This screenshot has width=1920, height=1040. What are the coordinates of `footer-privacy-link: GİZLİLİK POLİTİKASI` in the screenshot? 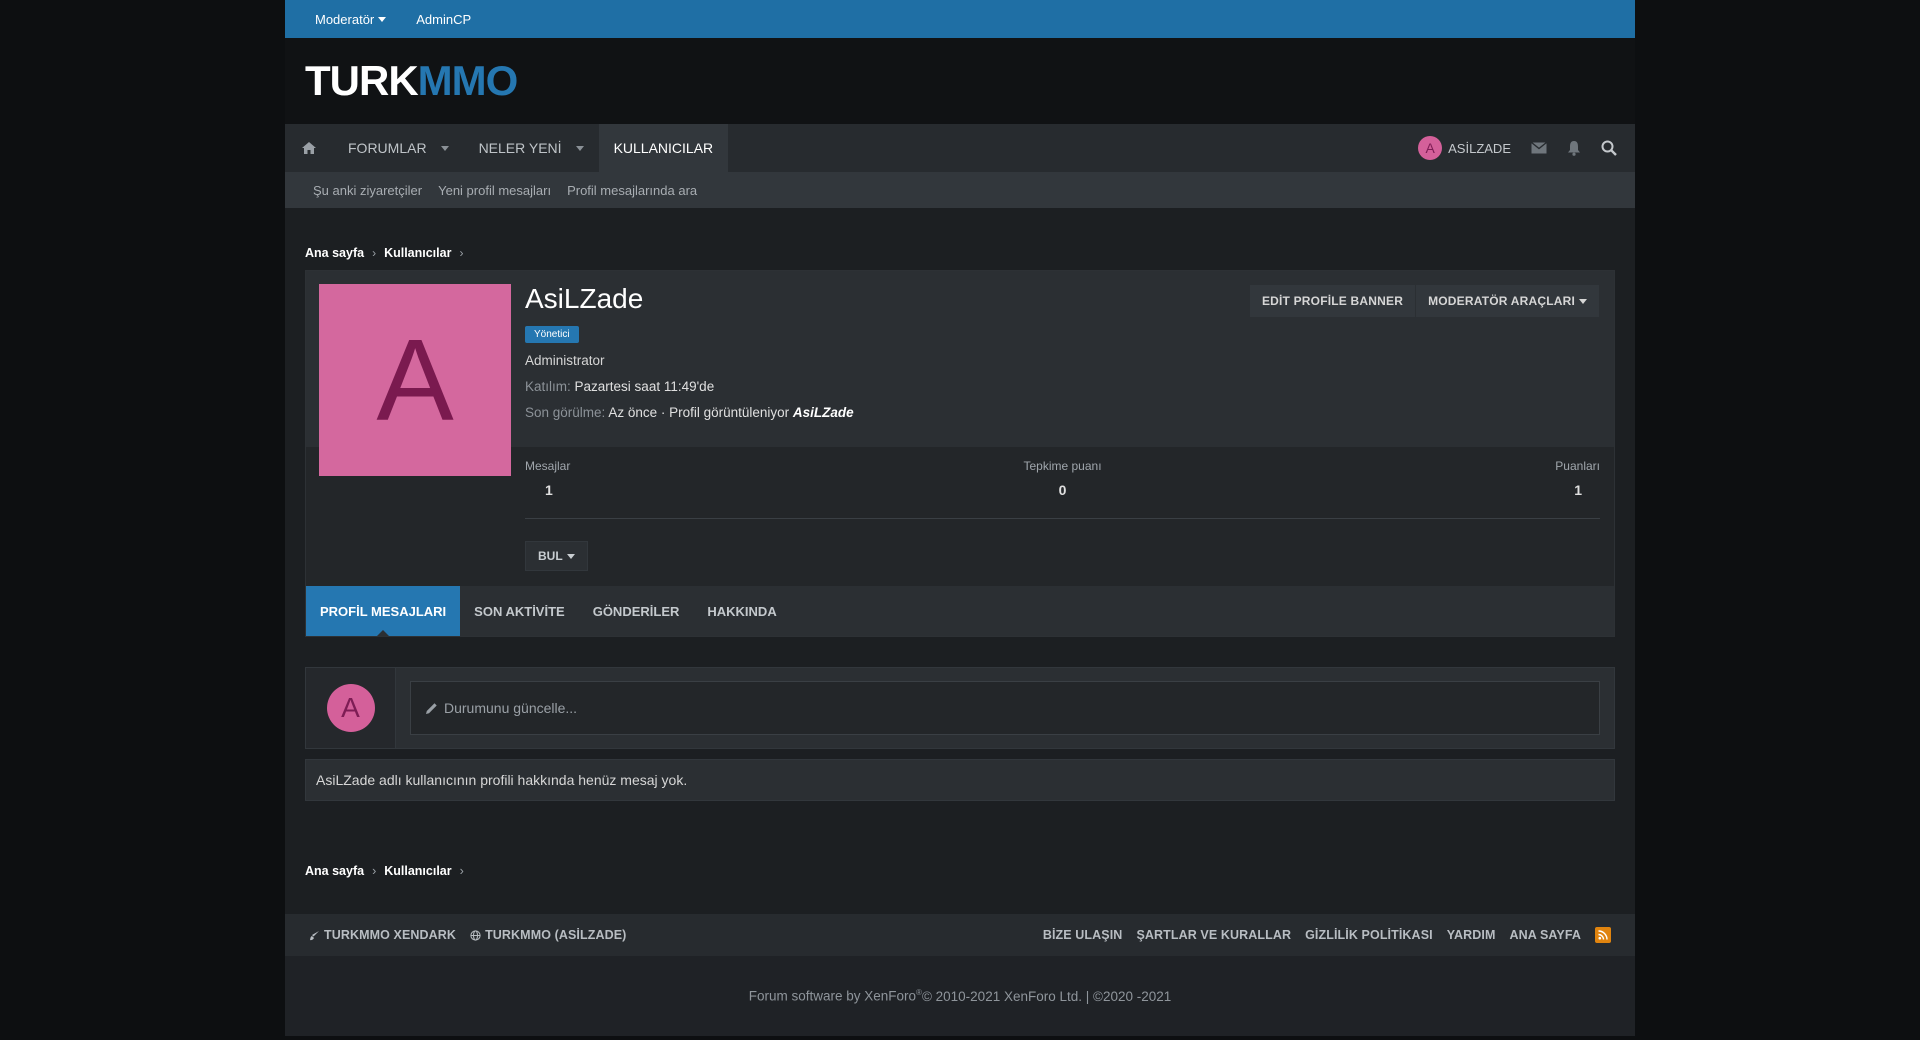 It's located at (1369, 935).